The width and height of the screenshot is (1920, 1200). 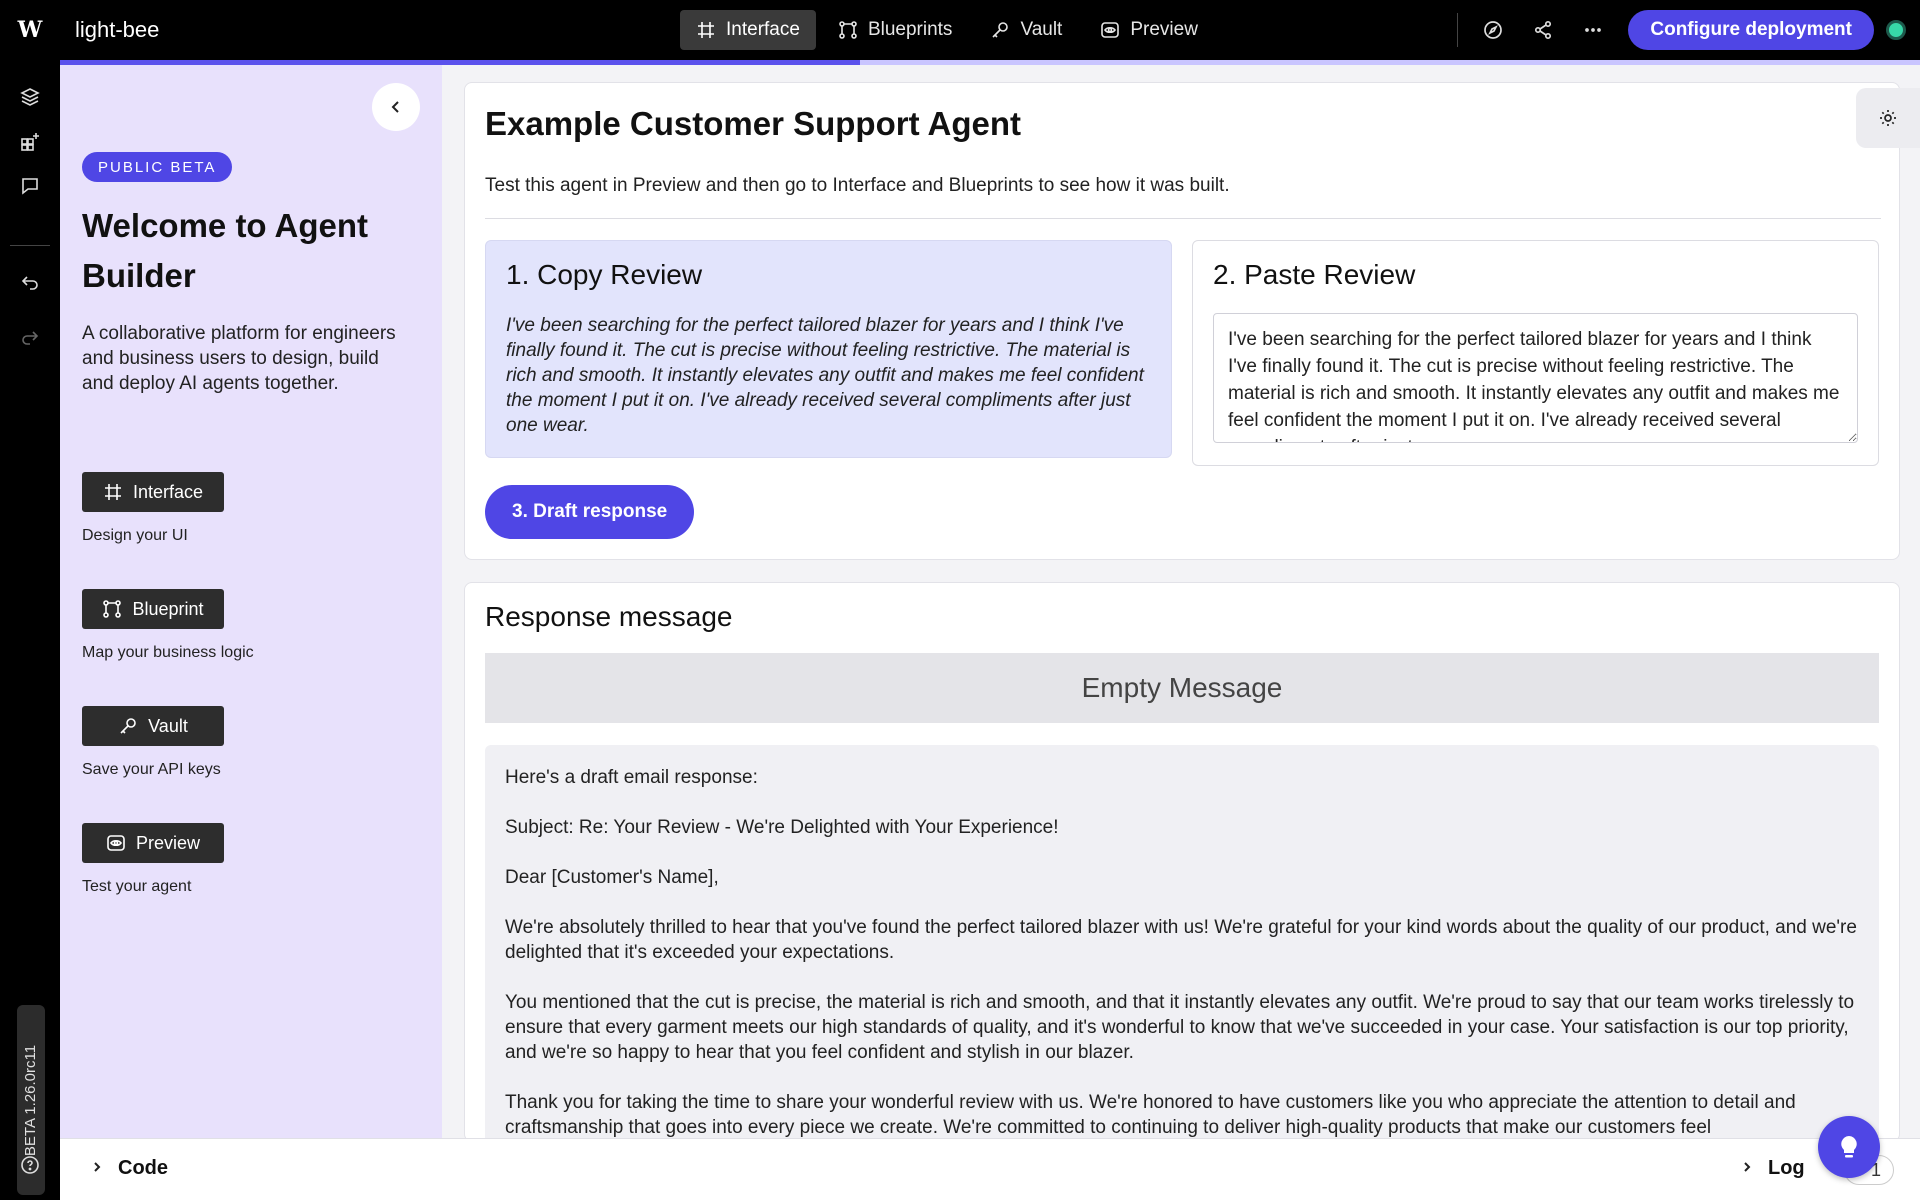 I want to click on paste-review-title: 2. Paste Review, so click(x=1314, y=274).